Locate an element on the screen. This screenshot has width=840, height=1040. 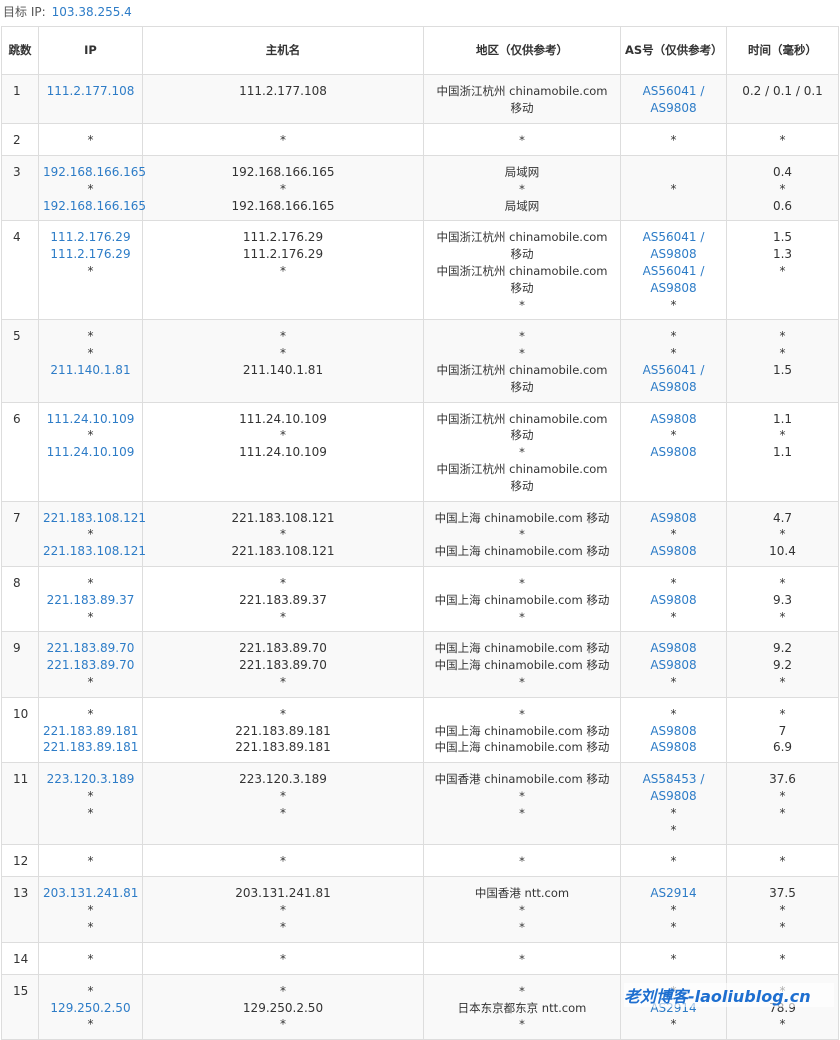
location-cell-line: 中国浙江杭州 chinamobile.com is located at coordinates (522, 237).